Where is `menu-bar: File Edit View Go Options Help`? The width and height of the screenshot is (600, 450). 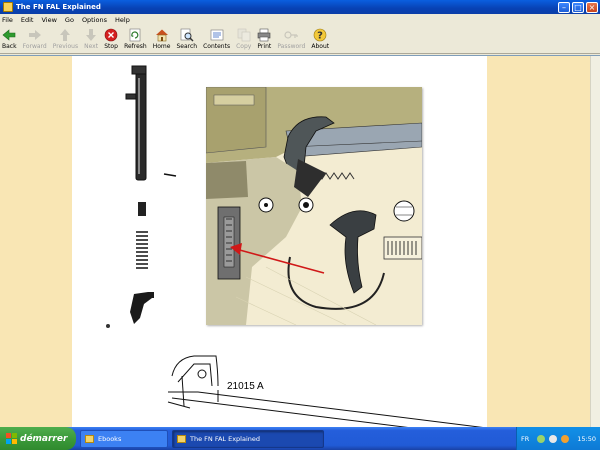
menu-bar: File Edit View Go Options Help is located at coordinates (300, 20).